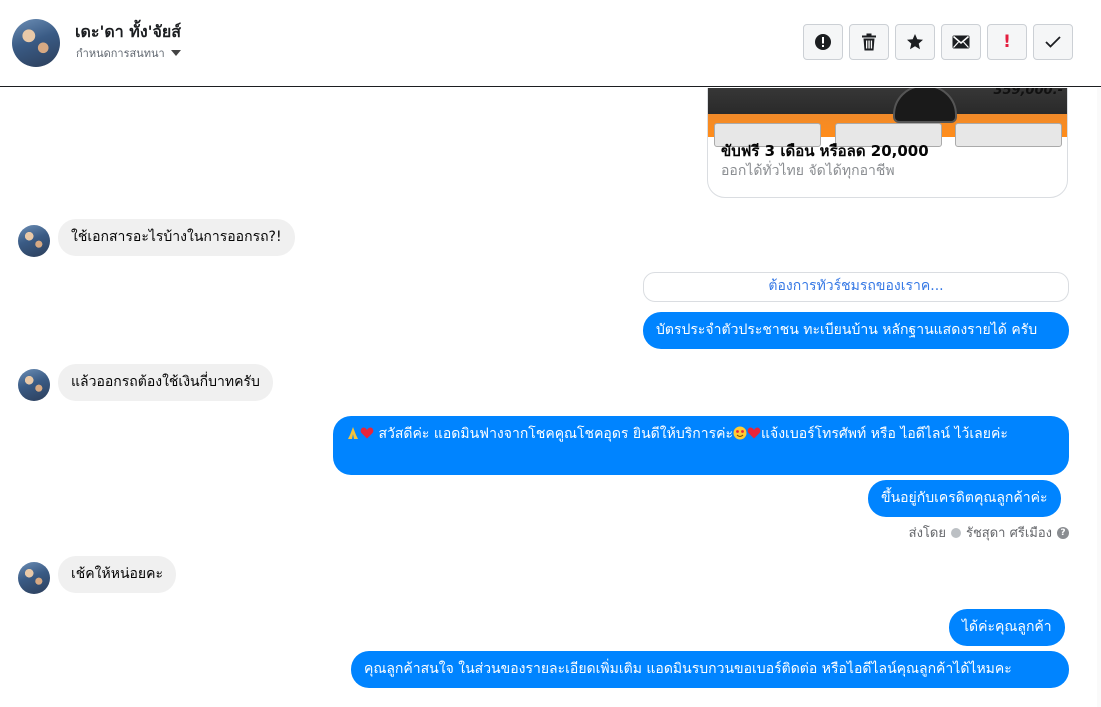 This screenshot has width=1101, height=707. Describe the element at coordinates (1063, 532) in the screenshot. I see `help-icon: ?` at that location.